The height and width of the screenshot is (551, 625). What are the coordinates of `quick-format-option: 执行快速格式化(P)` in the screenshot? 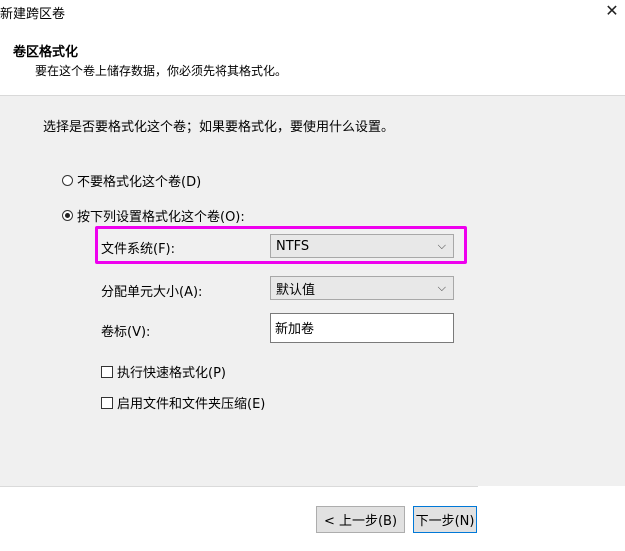 It's located at (163, 371).